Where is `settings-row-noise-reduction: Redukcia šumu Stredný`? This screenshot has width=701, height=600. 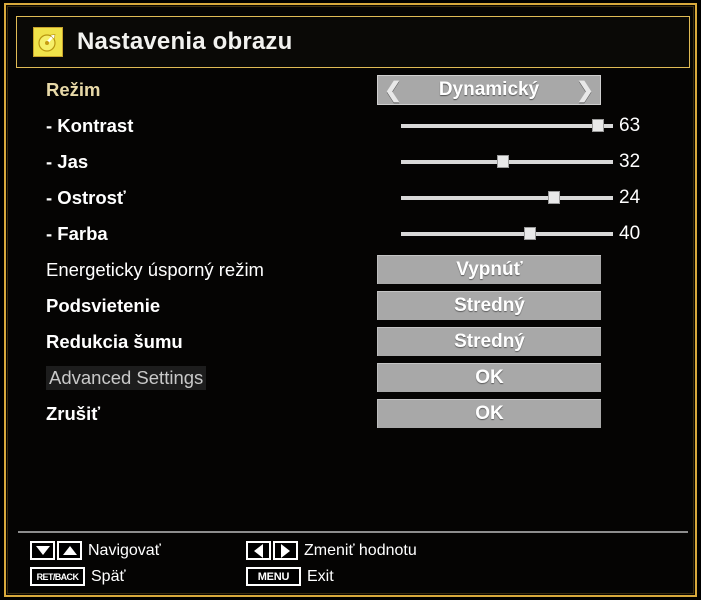 settings-row-noise-reduction: Redukcia šumu Stredný is located at coordinates (353, 342).